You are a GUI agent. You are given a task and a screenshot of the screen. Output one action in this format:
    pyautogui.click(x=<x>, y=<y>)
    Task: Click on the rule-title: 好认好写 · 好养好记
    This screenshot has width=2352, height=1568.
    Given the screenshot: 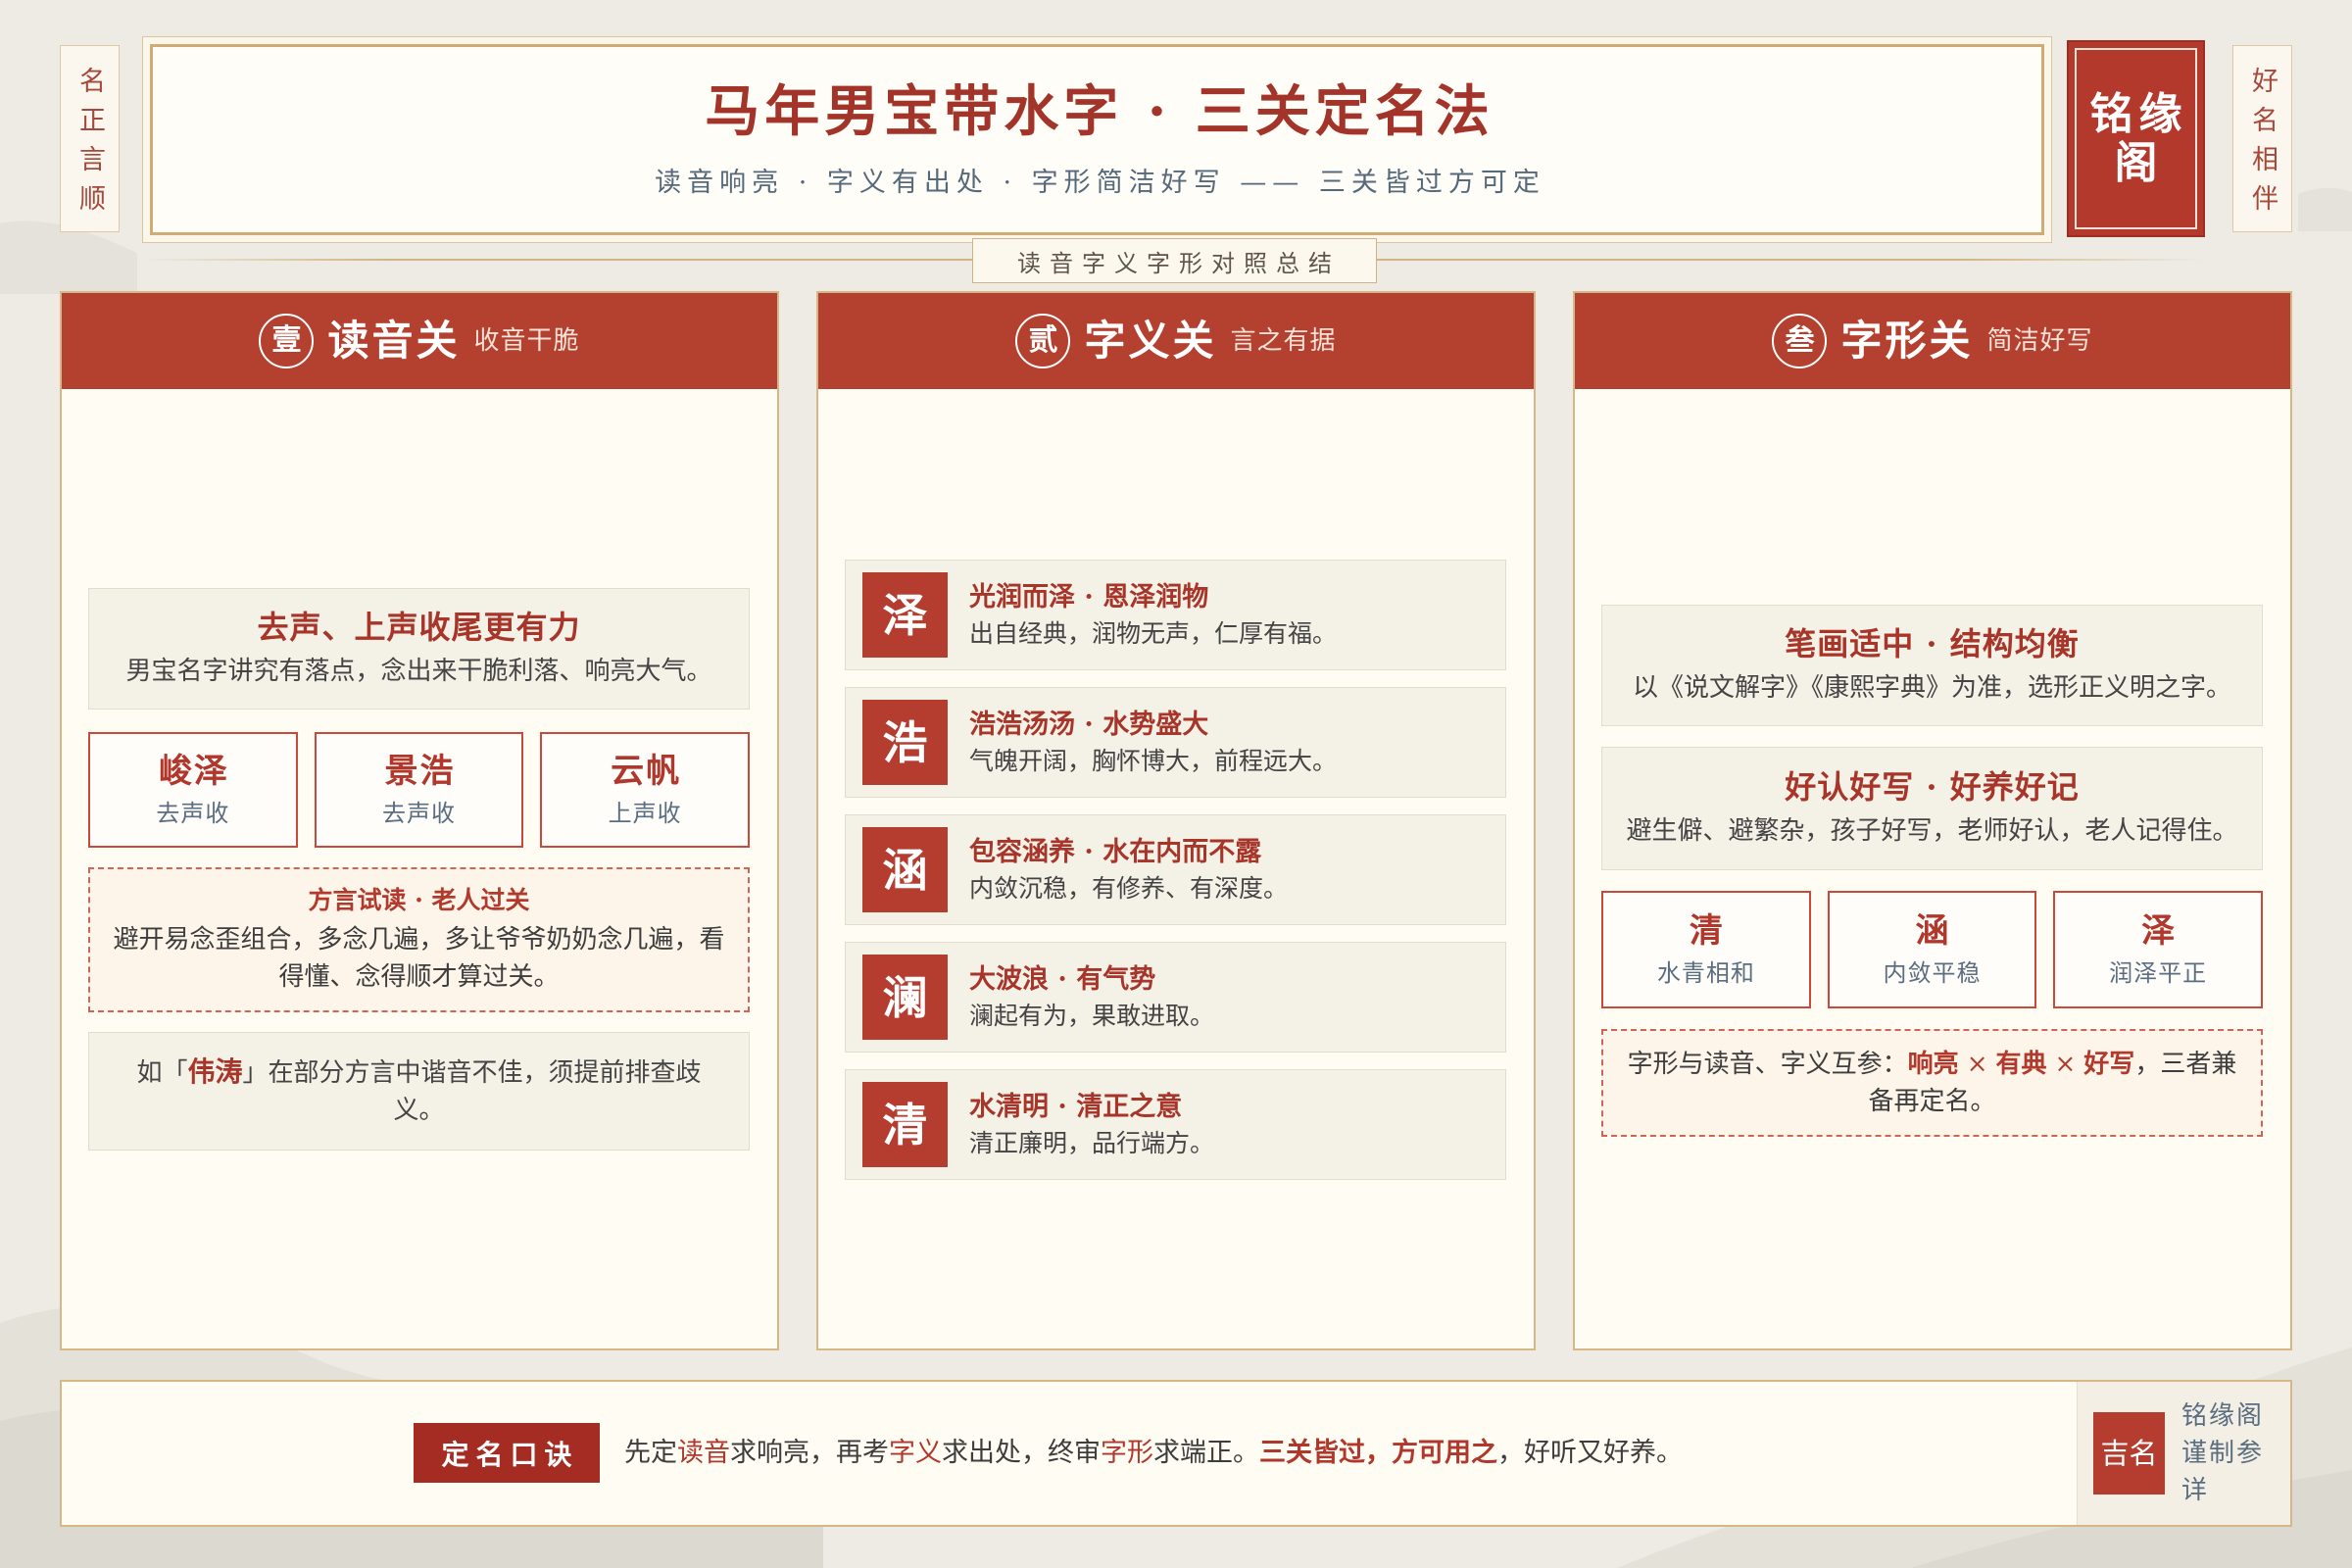 What is the action you would take?
    pyautogui.click(x=1932, y=787)
    